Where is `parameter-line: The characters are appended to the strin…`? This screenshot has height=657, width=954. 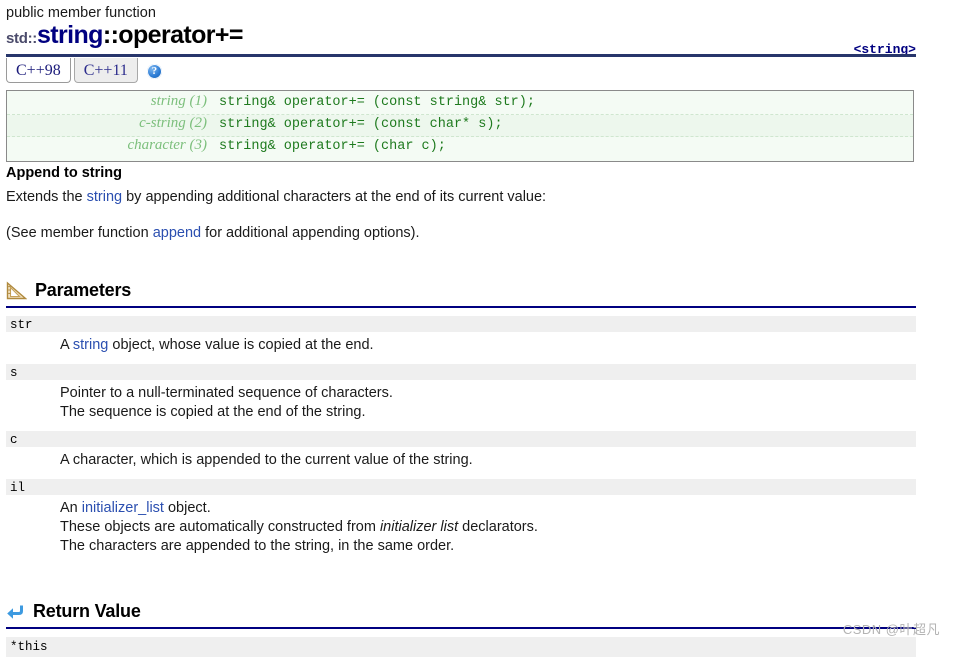
parameter-line: The characters are appended to the strin… is located at coordinates (257, 546).